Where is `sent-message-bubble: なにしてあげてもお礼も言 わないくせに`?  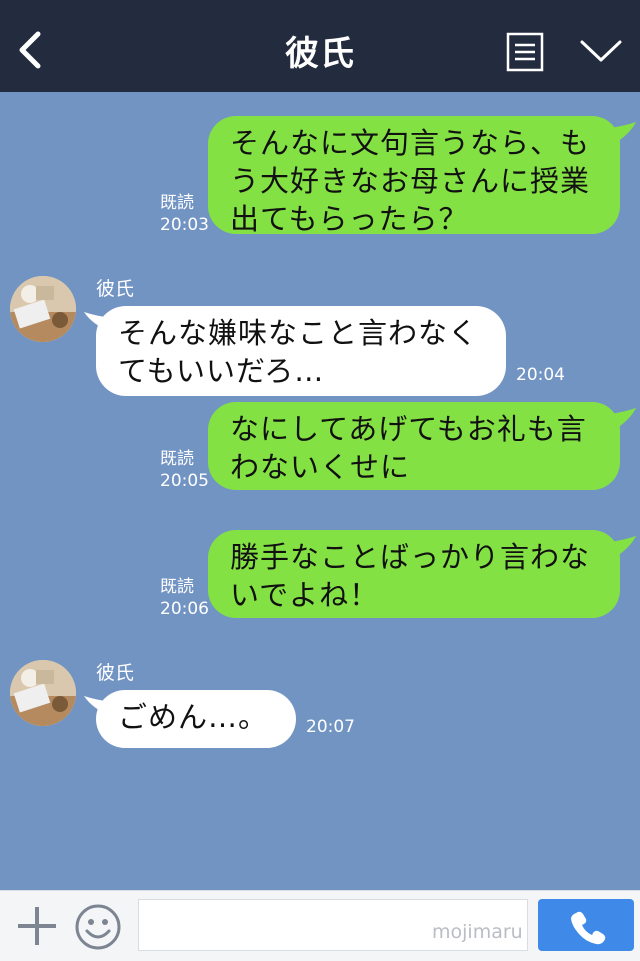 sent-message-bubble: なにしてあげてもお礼も言 わないくせに is located at coordinates (414, 446).